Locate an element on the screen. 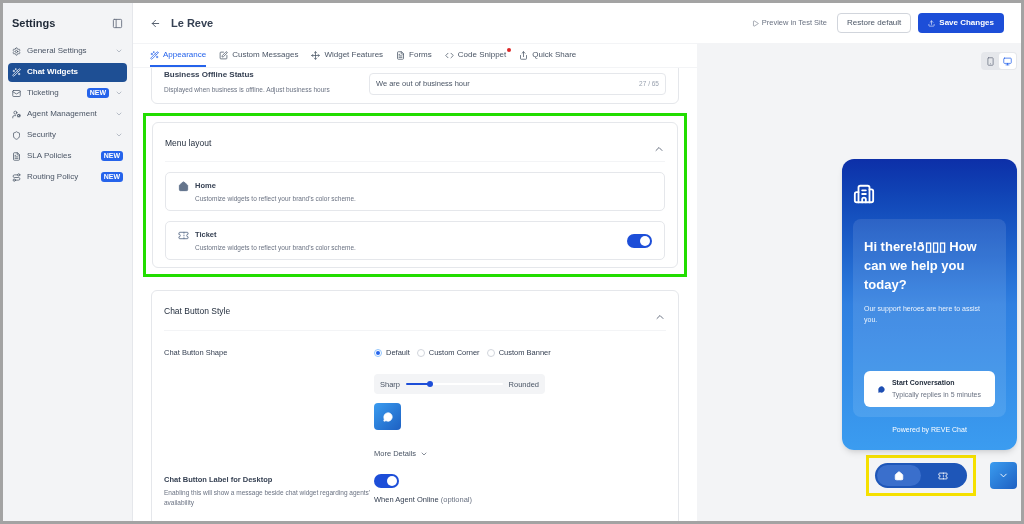  envelope-icon is located at coordinates (16, 93).